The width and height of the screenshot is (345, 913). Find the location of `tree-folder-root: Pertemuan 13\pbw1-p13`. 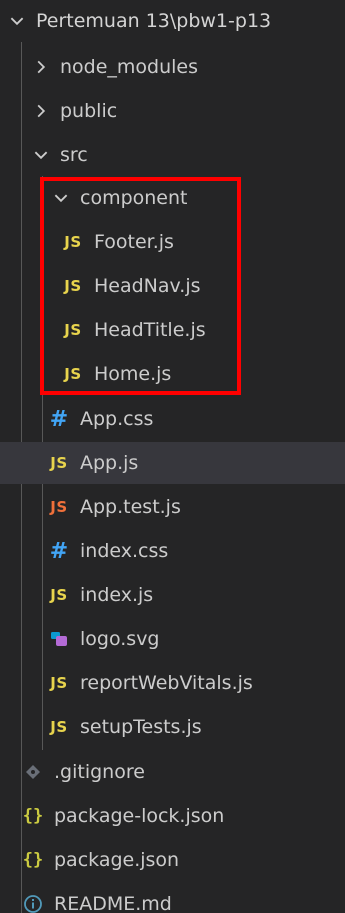

tree-folder-root: Pertemuan 13\pbw1-p13 is located at coordinates (172, 21).